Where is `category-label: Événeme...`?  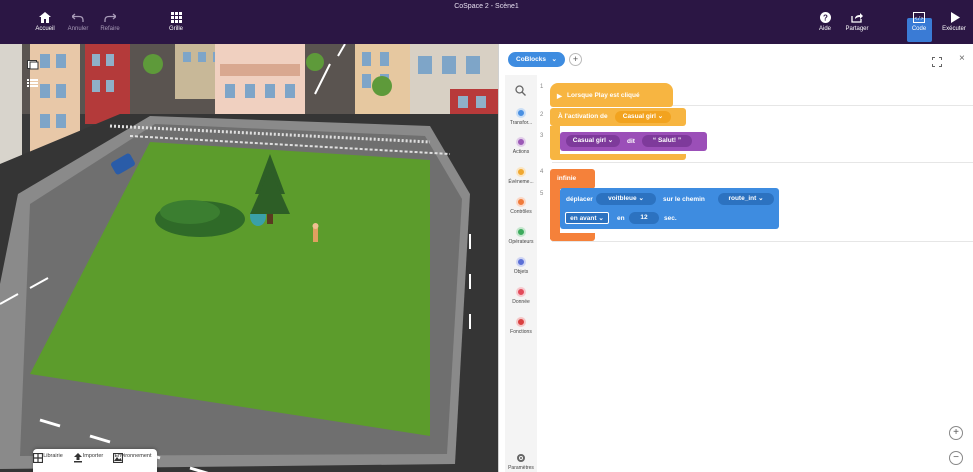
category-label: Événeme... is located at coordinates (521, 182).